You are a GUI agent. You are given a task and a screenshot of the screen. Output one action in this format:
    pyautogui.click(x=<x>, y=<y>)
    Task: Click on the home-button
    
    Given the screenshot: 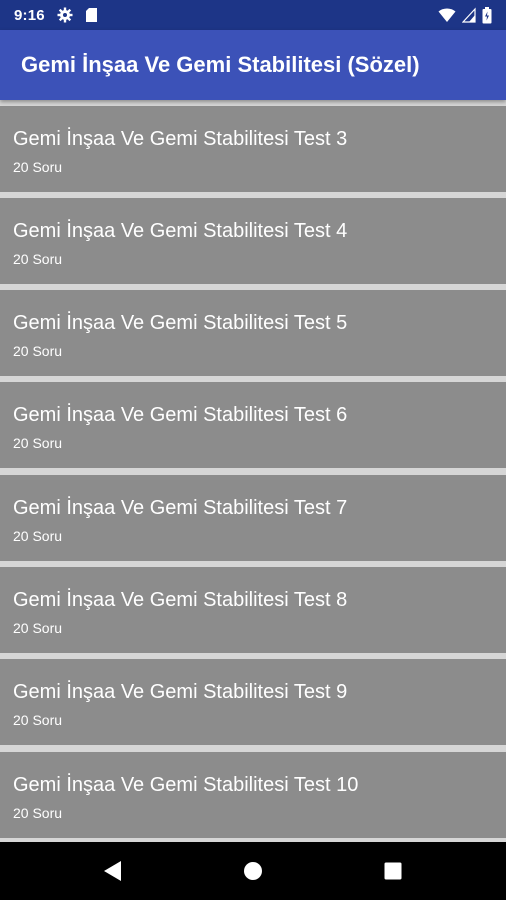 What is the action you would take?
    pyautogui.click(x=253, y=871)
    